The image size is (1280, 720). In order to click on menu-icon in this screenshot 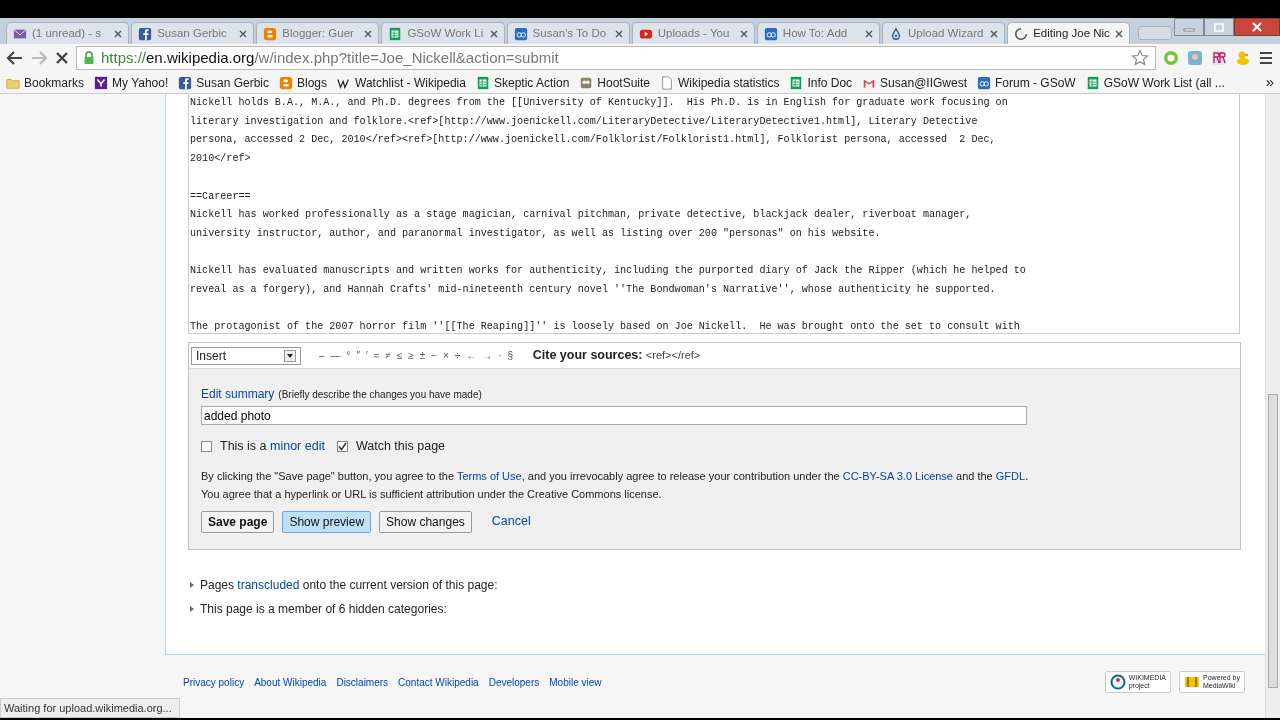, I will do `click(1266, 58)`.